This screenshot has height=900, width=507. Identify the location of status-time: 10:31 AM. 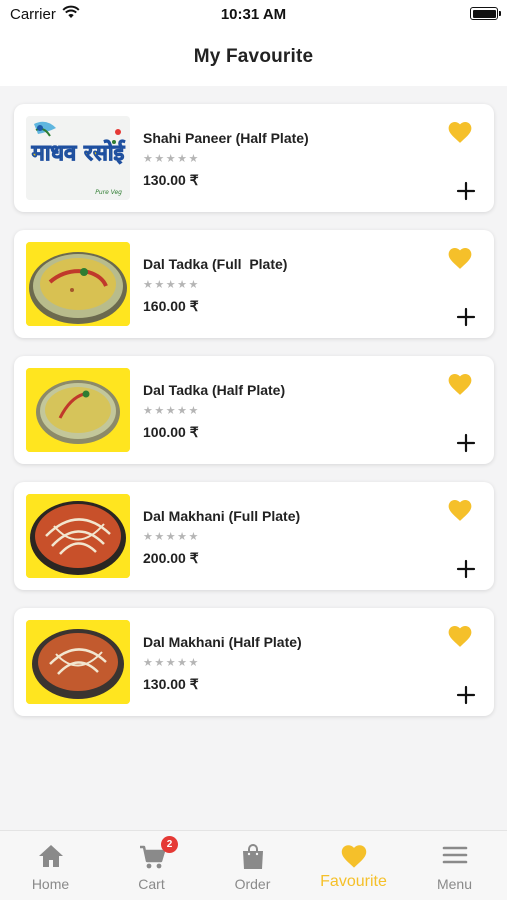
(253, 14).